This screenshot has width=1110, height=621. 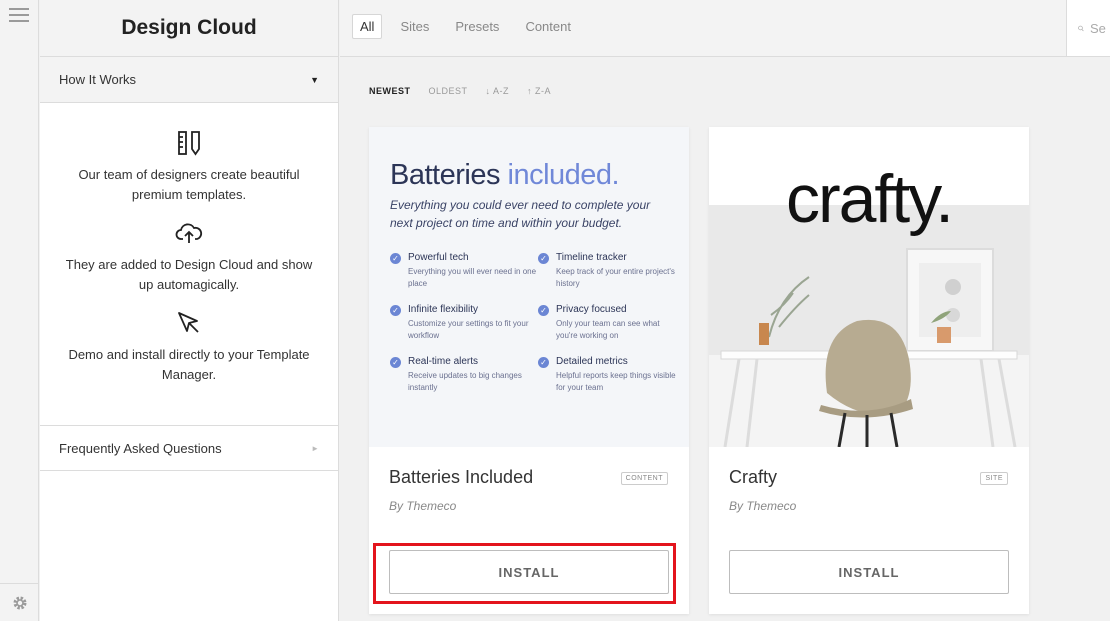 What do you see at coordinates (725, 28) in the screenshot?
I see `top-bar: All Sites Presets Content` at bounding box center [725, 28].